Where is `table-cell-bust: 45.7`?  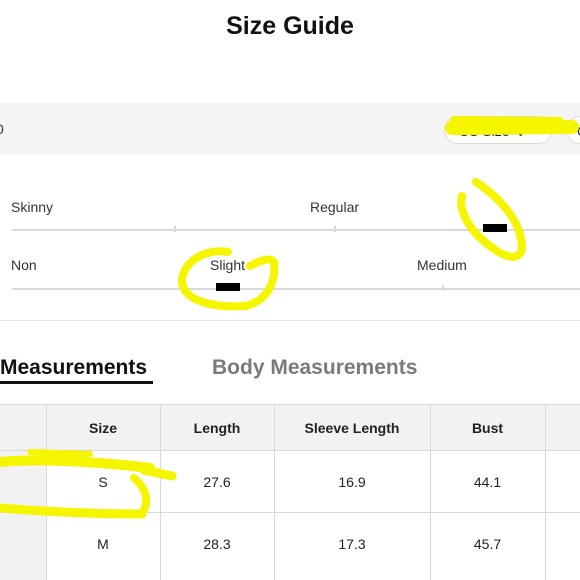
table-cell-bust: 45.7 is located at coordinates (487, 544).